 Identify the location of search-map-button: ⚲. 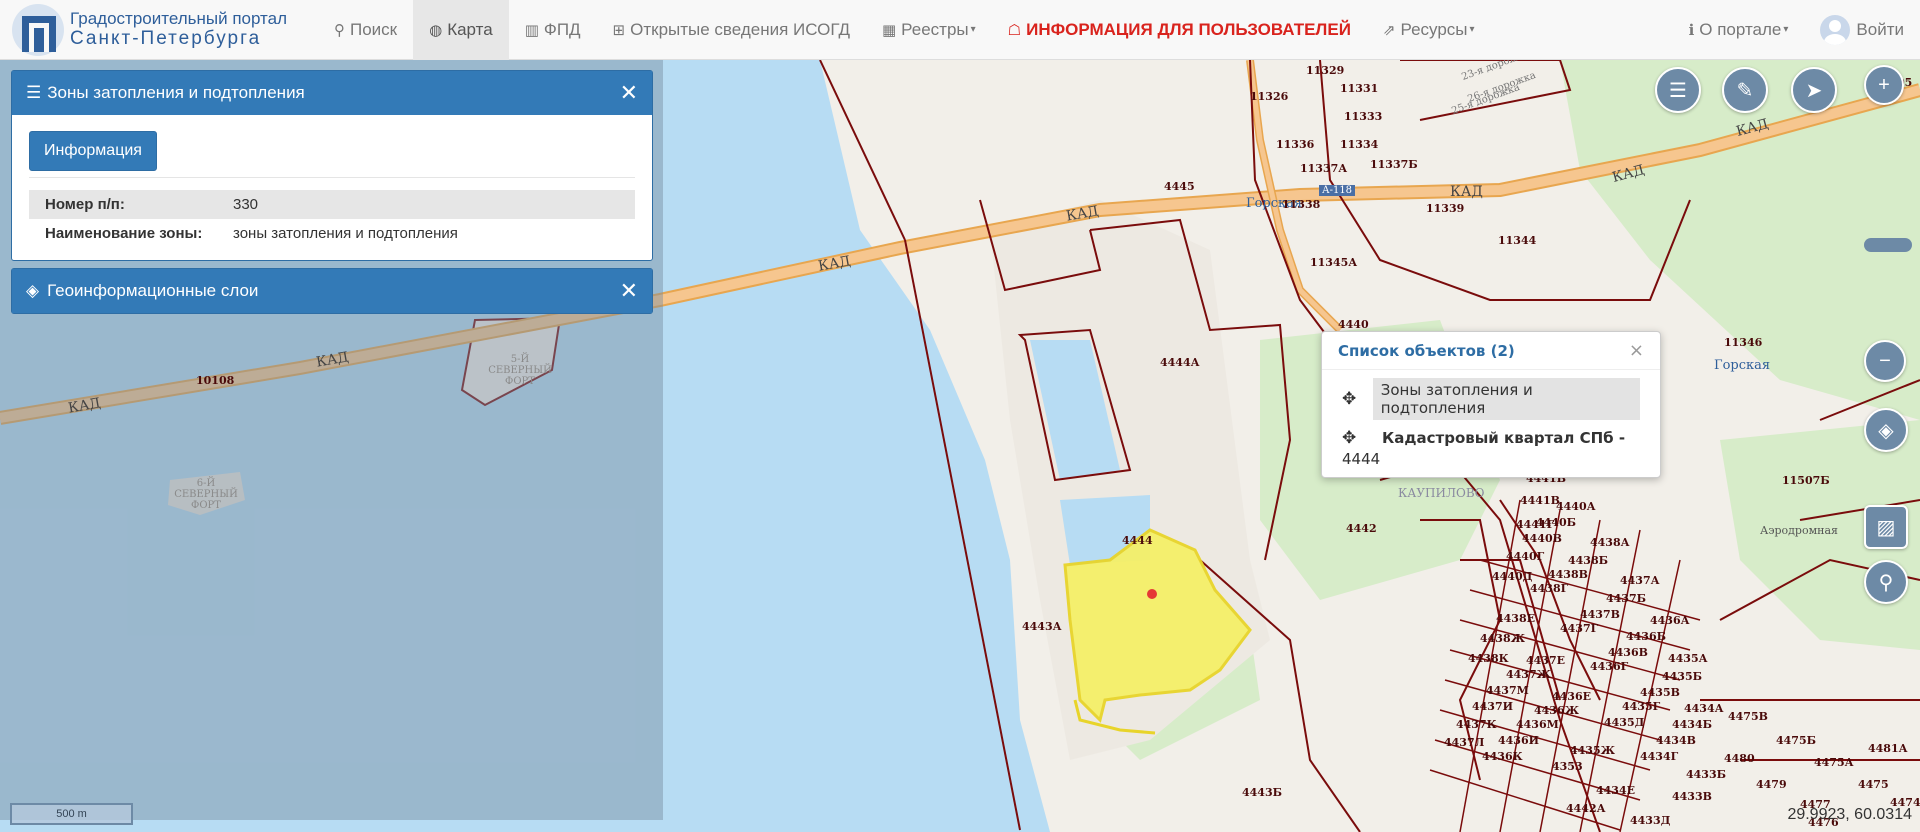
(1886, 582).